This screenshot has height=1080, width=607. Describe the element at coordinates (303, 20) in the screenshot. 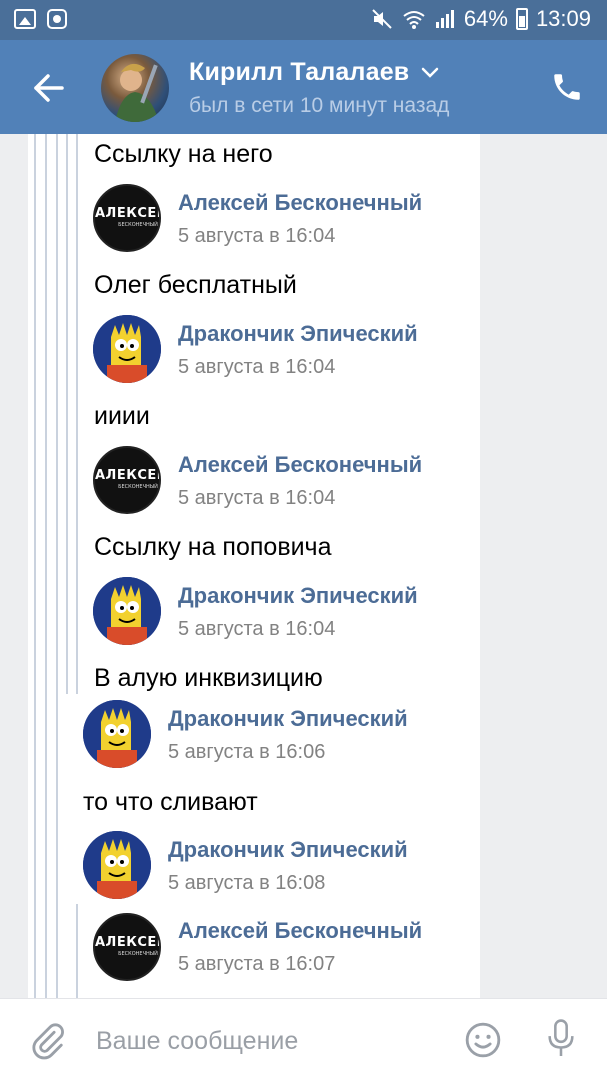

I see `status-bar: 64% 13:09` at that location.